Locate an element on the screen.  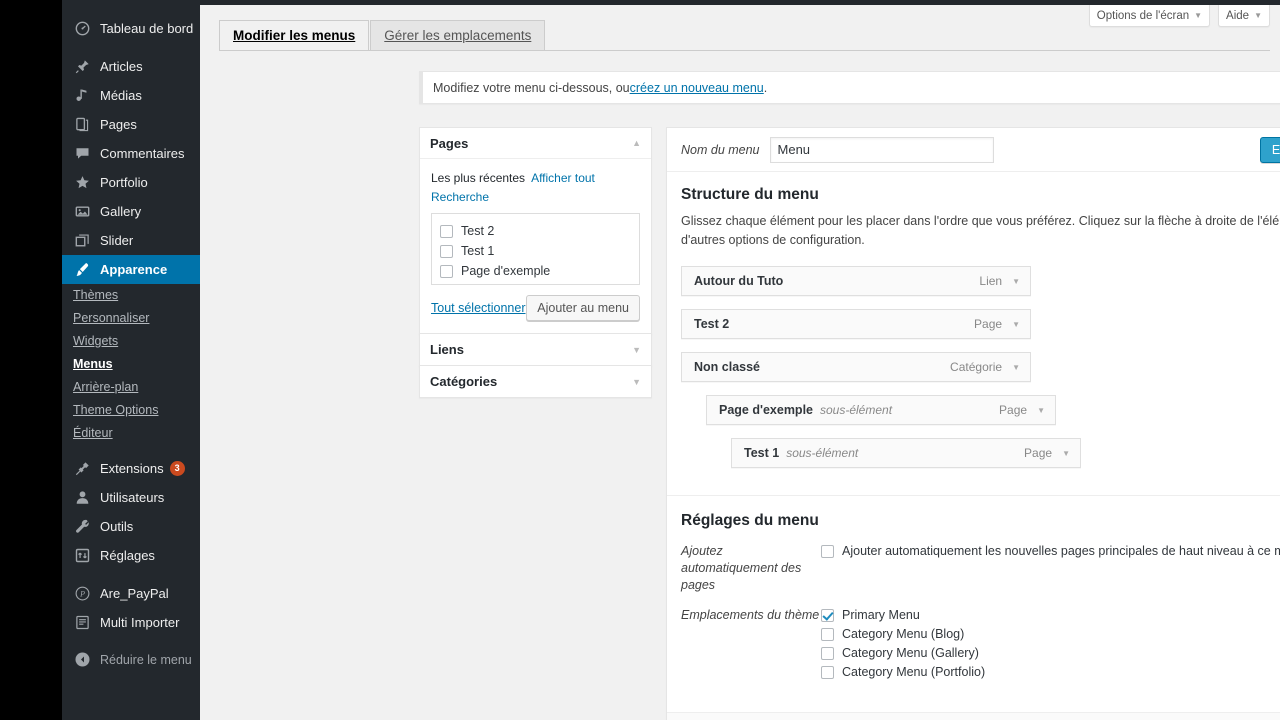
screen-meta-links: Options de l'écran ▼ Aide ▼ is located at coordinates (1179, 16).